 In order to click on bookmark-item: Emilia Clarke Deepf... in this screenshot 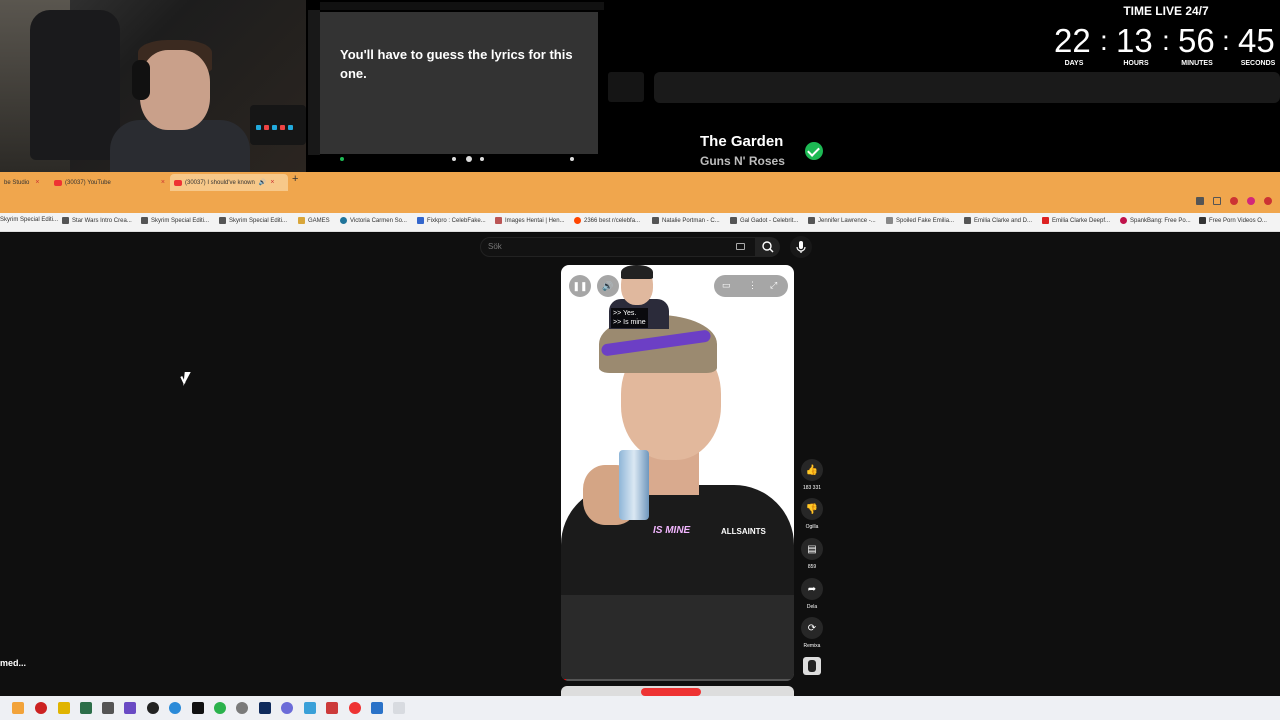, I will do `click(1076, 220)`.